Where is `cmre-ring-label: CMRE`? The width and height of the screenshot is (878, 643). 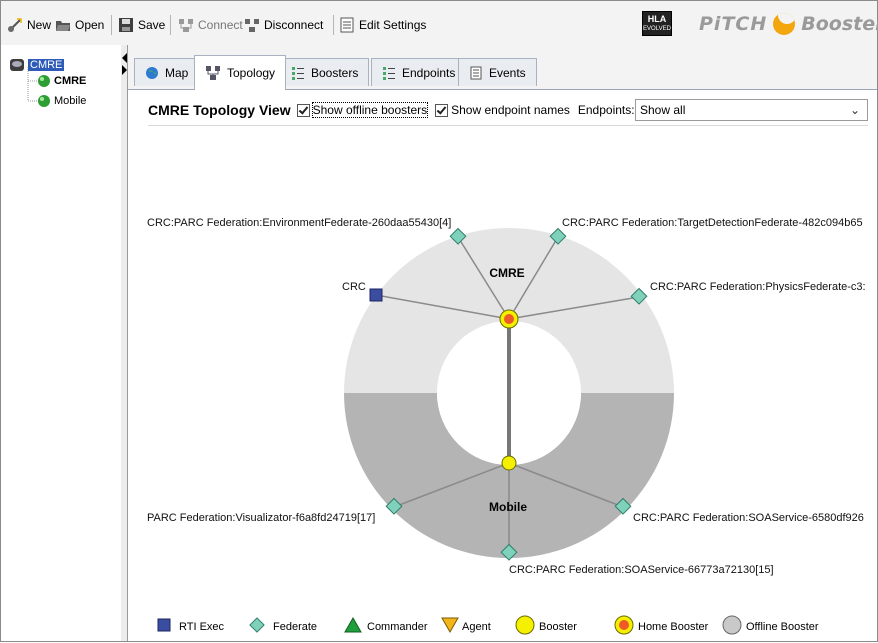 cmre-ring-label: CMRE is located at coordinates (506, 273).